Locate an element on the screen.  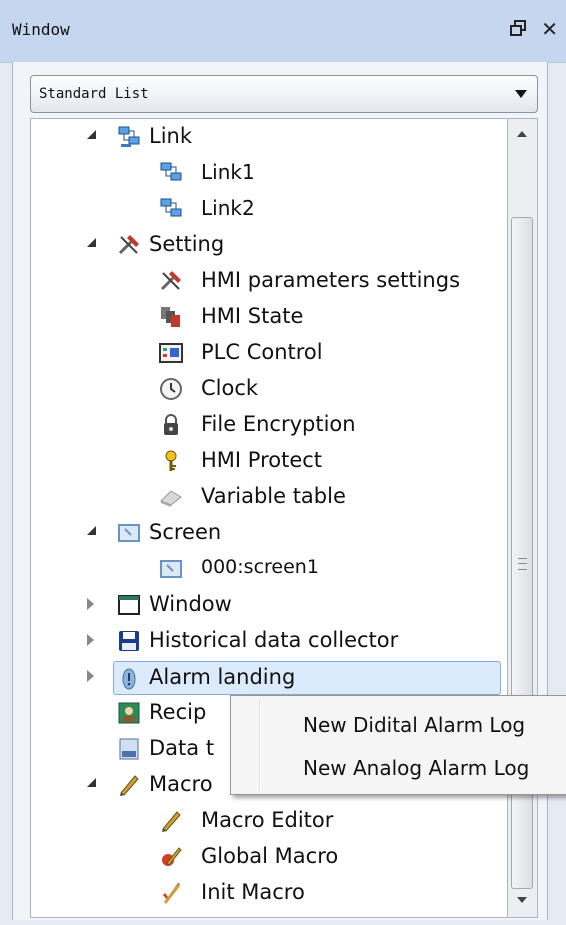
tree-label: Clock is located at coordinates (230, 388).